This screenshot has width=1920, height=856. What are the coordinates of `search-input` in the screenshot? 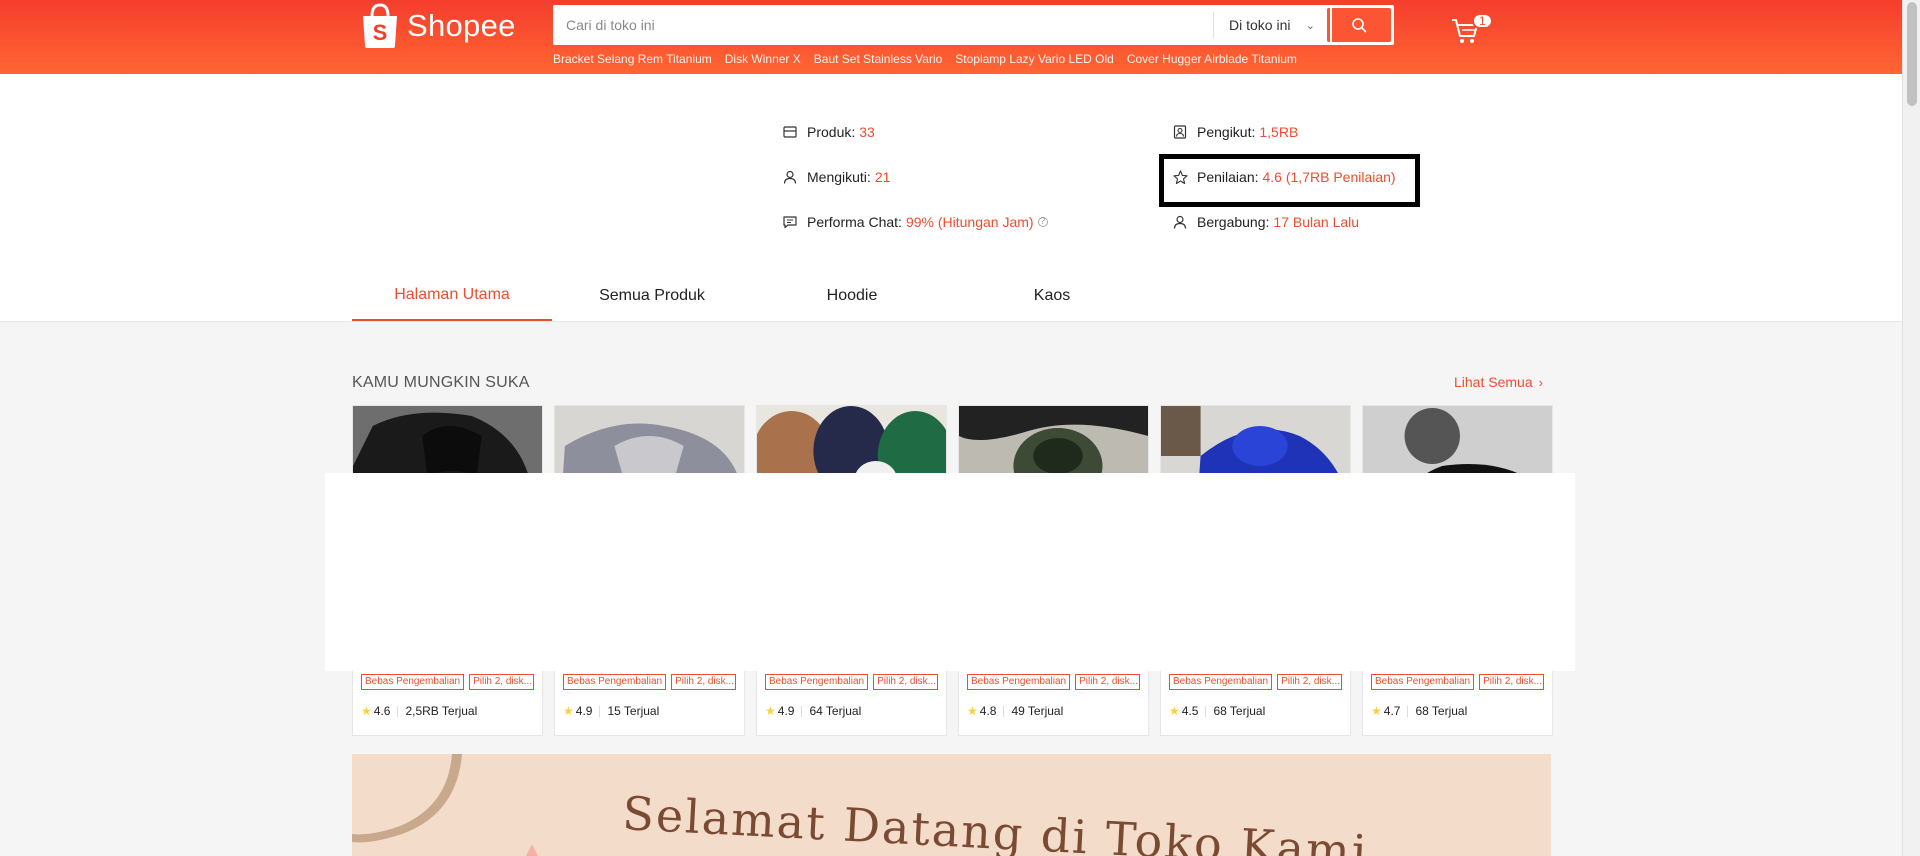 It's located at (883, 25).